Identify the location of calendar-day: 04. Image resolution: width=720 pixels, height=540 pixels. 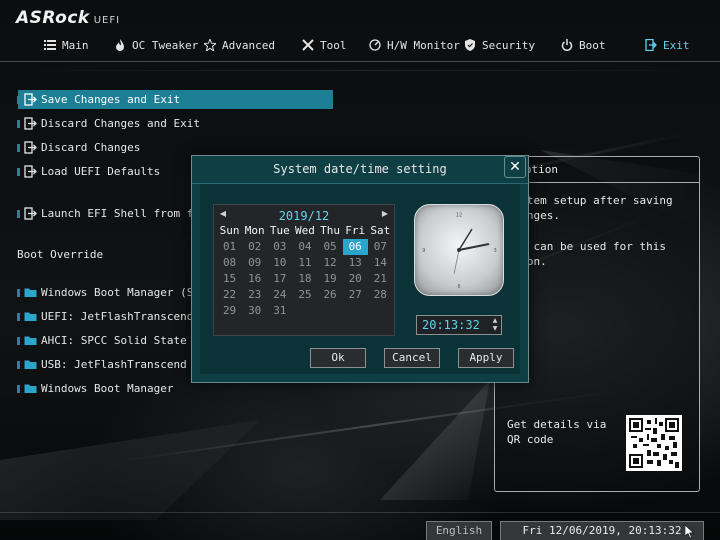
(304, 247).